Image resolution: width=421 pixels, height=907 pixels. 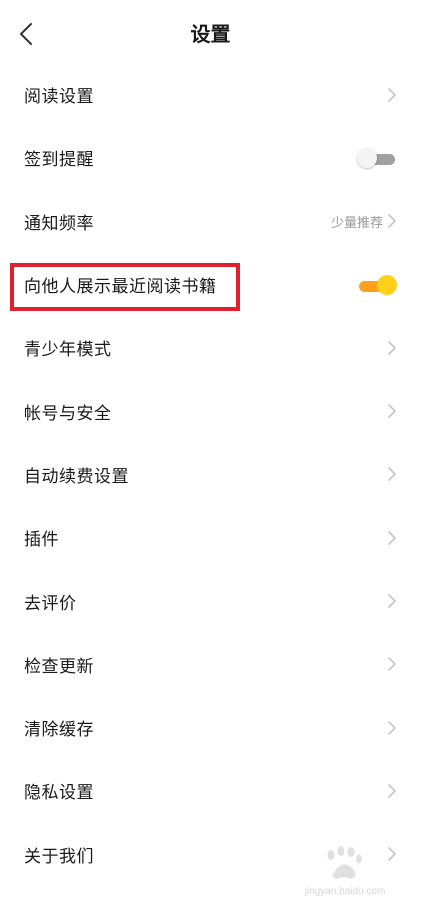 I want to click on show-recent-books-toggle, so click(x=377, y=284).